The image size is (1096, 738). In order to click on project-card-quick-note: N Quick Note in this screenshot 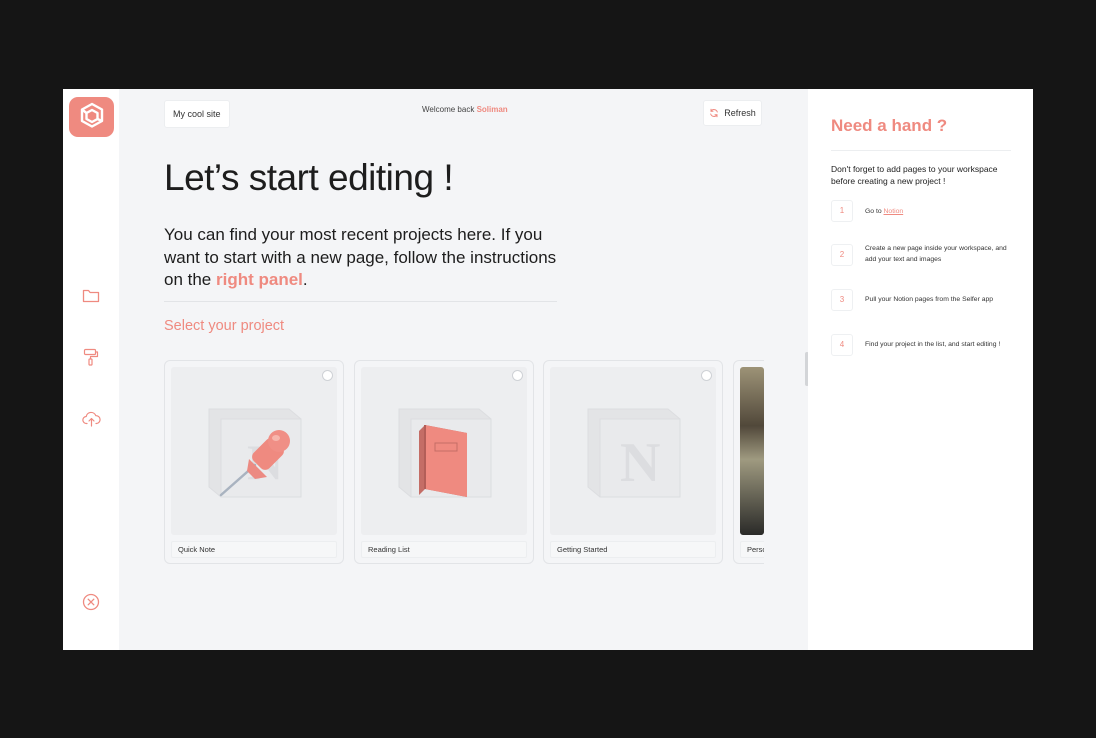, I will do `click(254, 462)`.